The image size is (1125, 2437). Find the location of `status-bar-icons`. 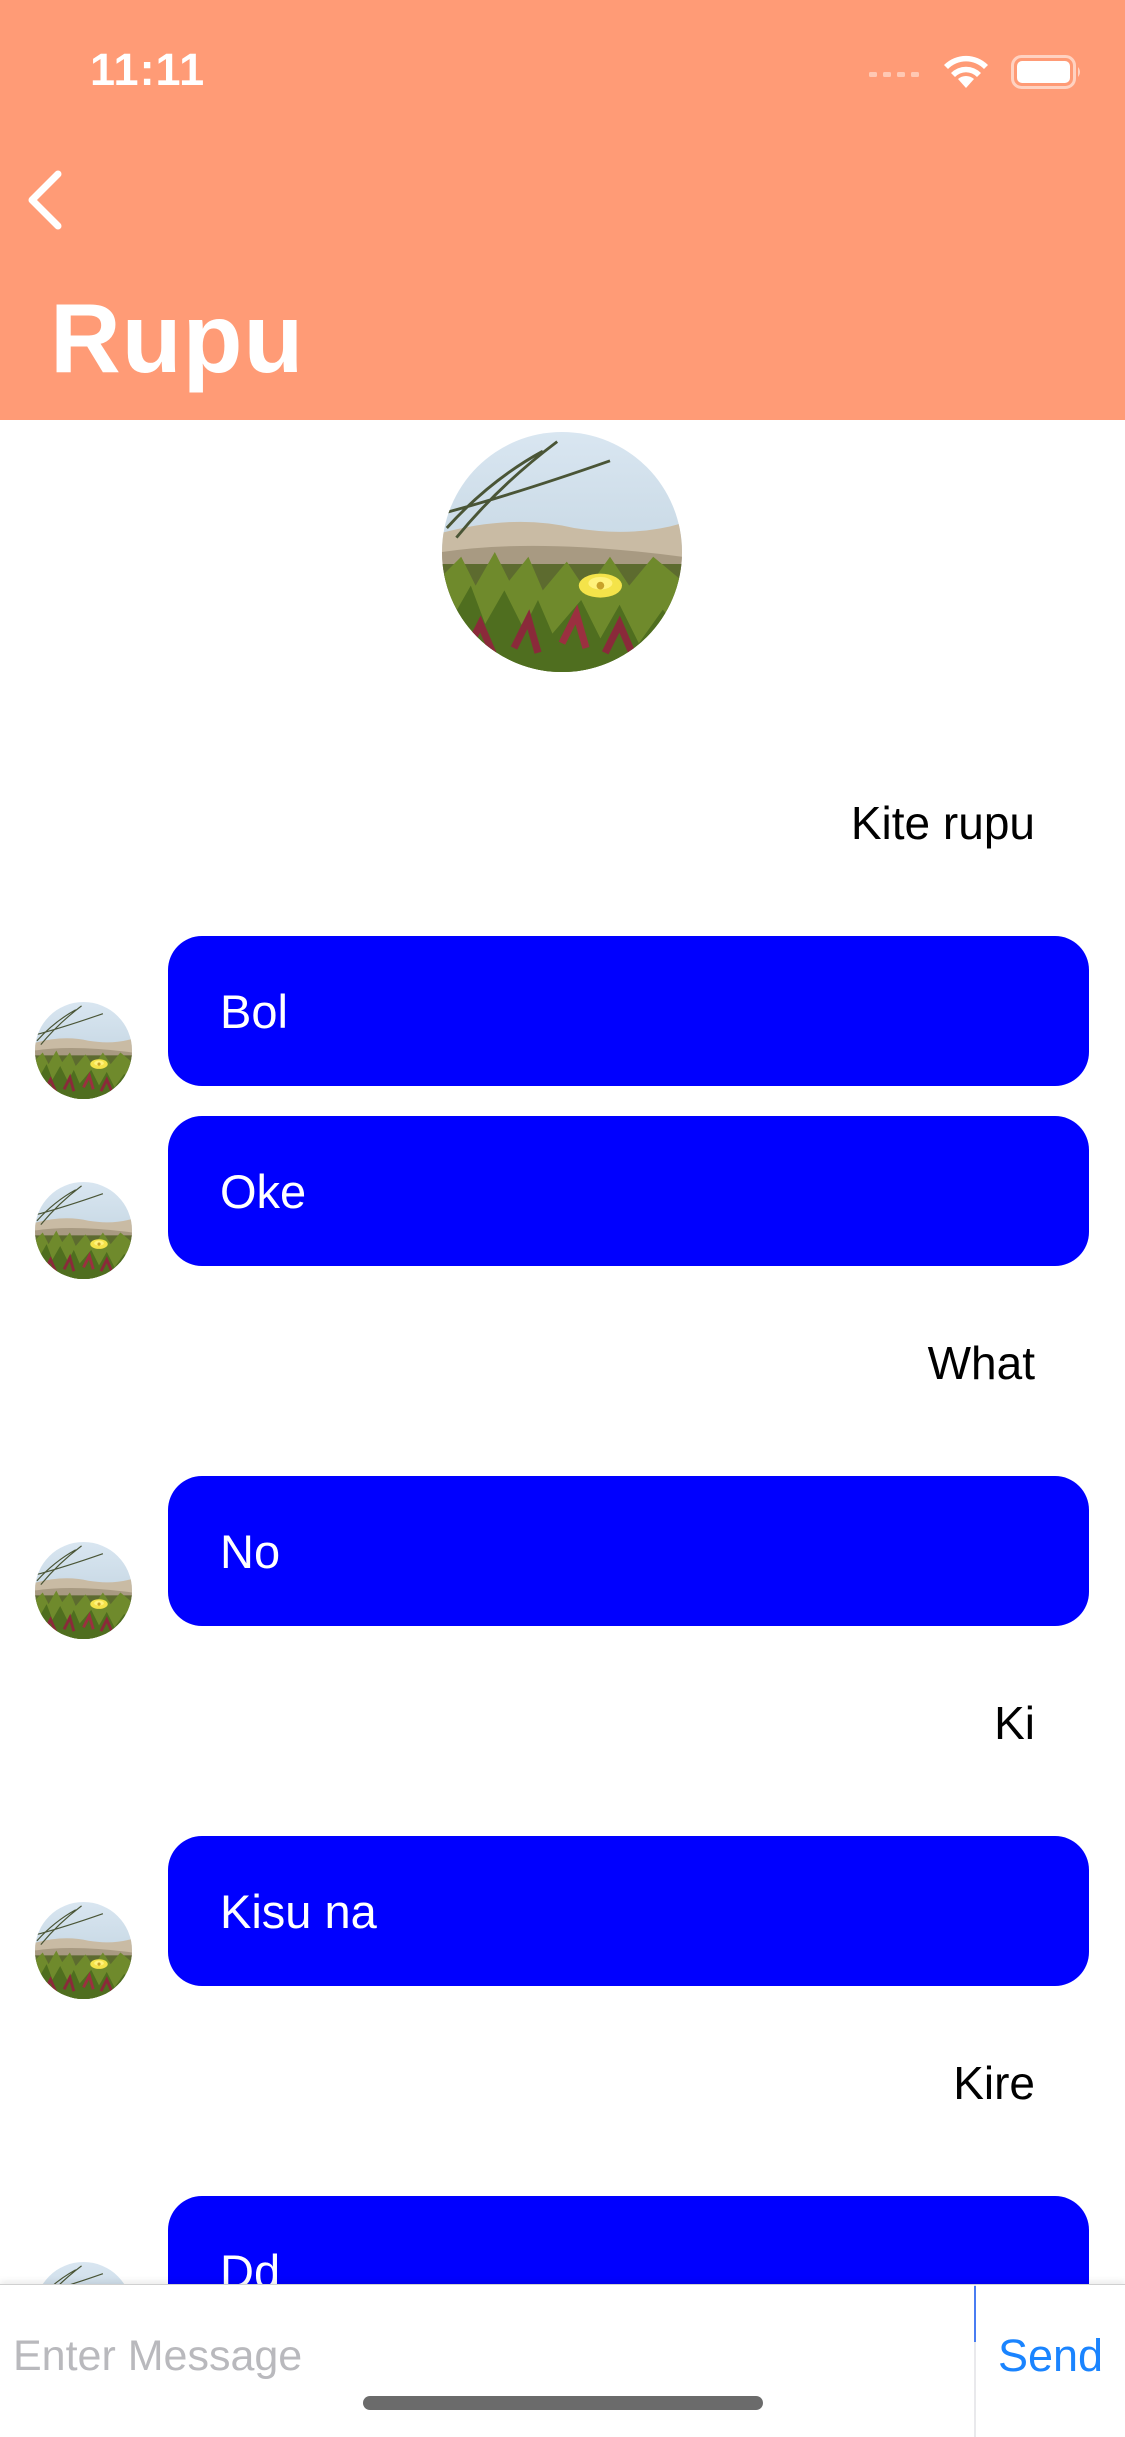

status-bar-icons is located at coordinates (976, 74).